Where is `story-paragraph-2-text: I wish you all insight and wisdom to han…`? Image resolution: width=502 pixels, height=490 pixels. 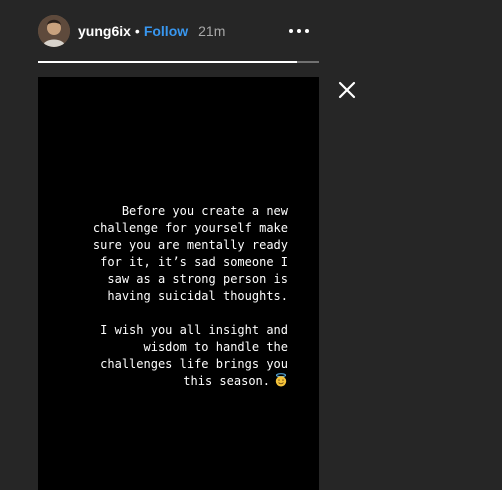 story-paragraph-2-text: I wish you all insight and wisdom to han… is located at coordinates (194, 355).